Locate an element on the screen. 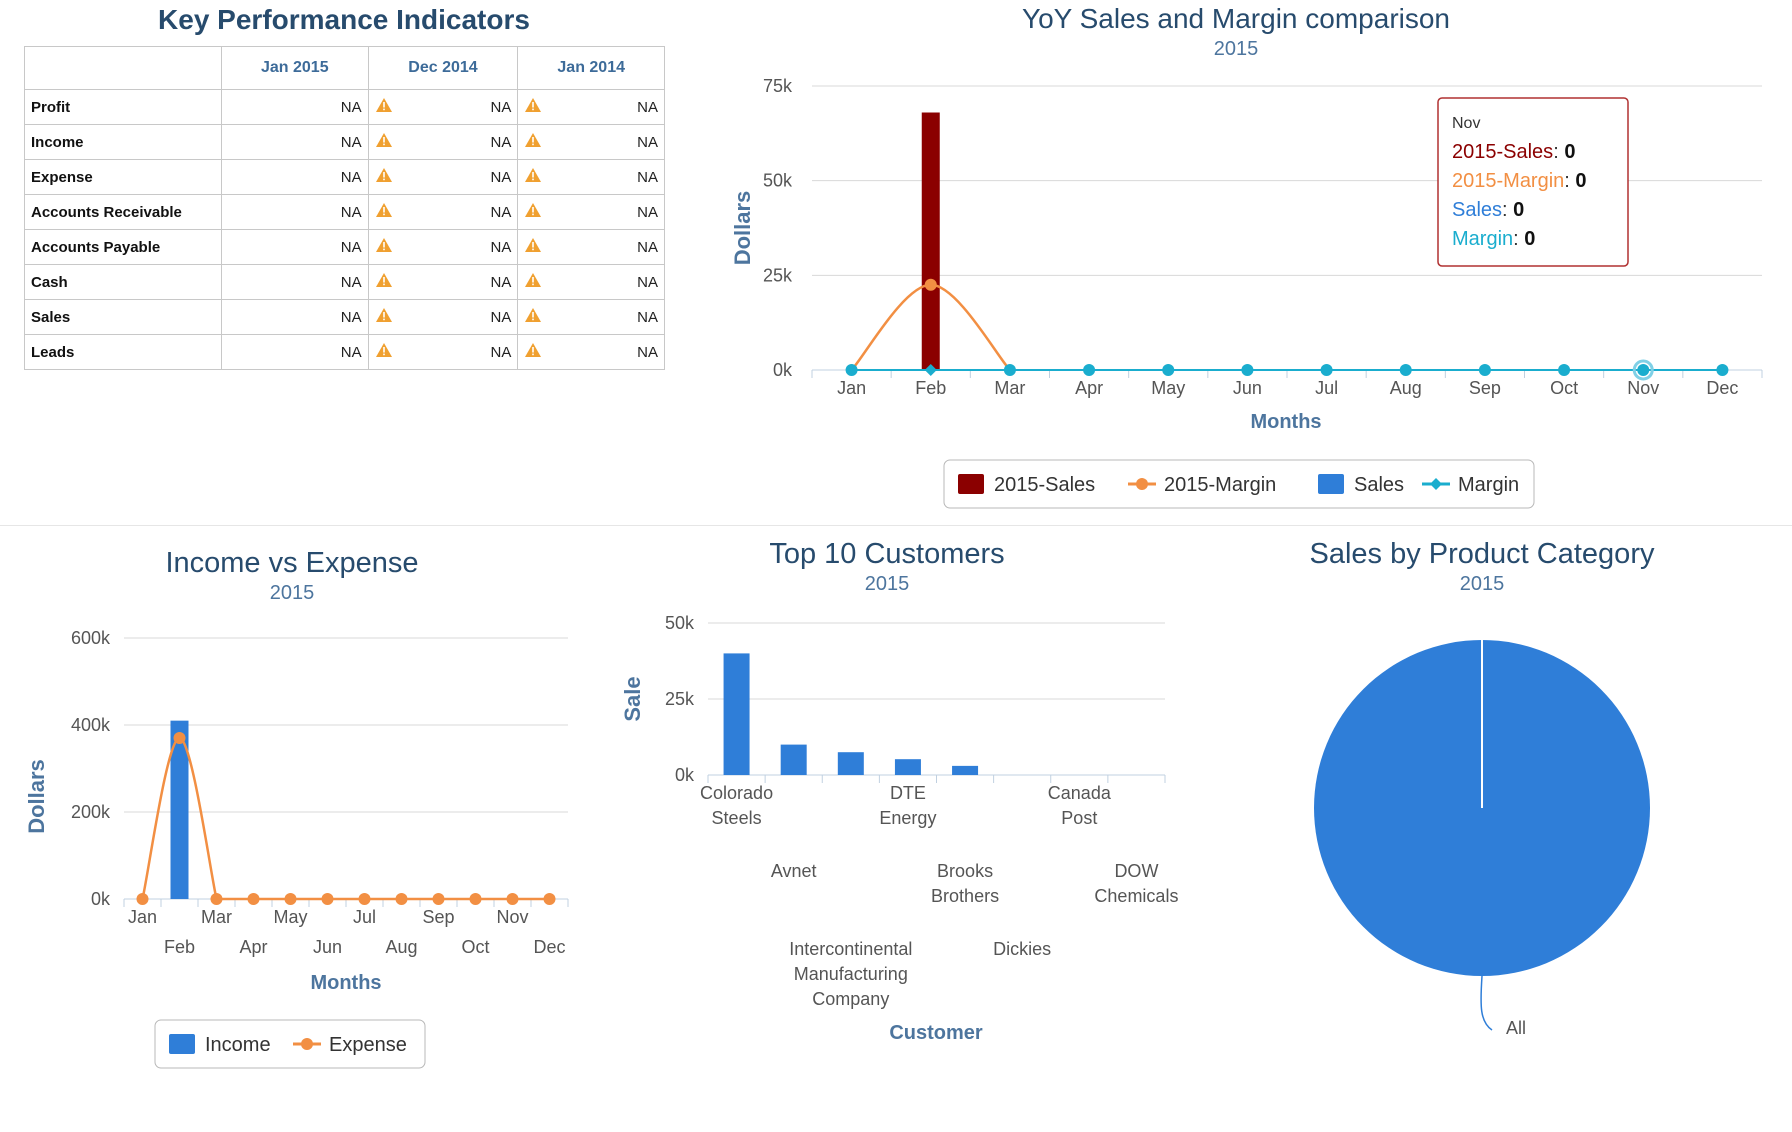 This screenshot has width=1792, height=1132. kpi-row-label: Accounts Receivable is located at coordinates (123, 212).